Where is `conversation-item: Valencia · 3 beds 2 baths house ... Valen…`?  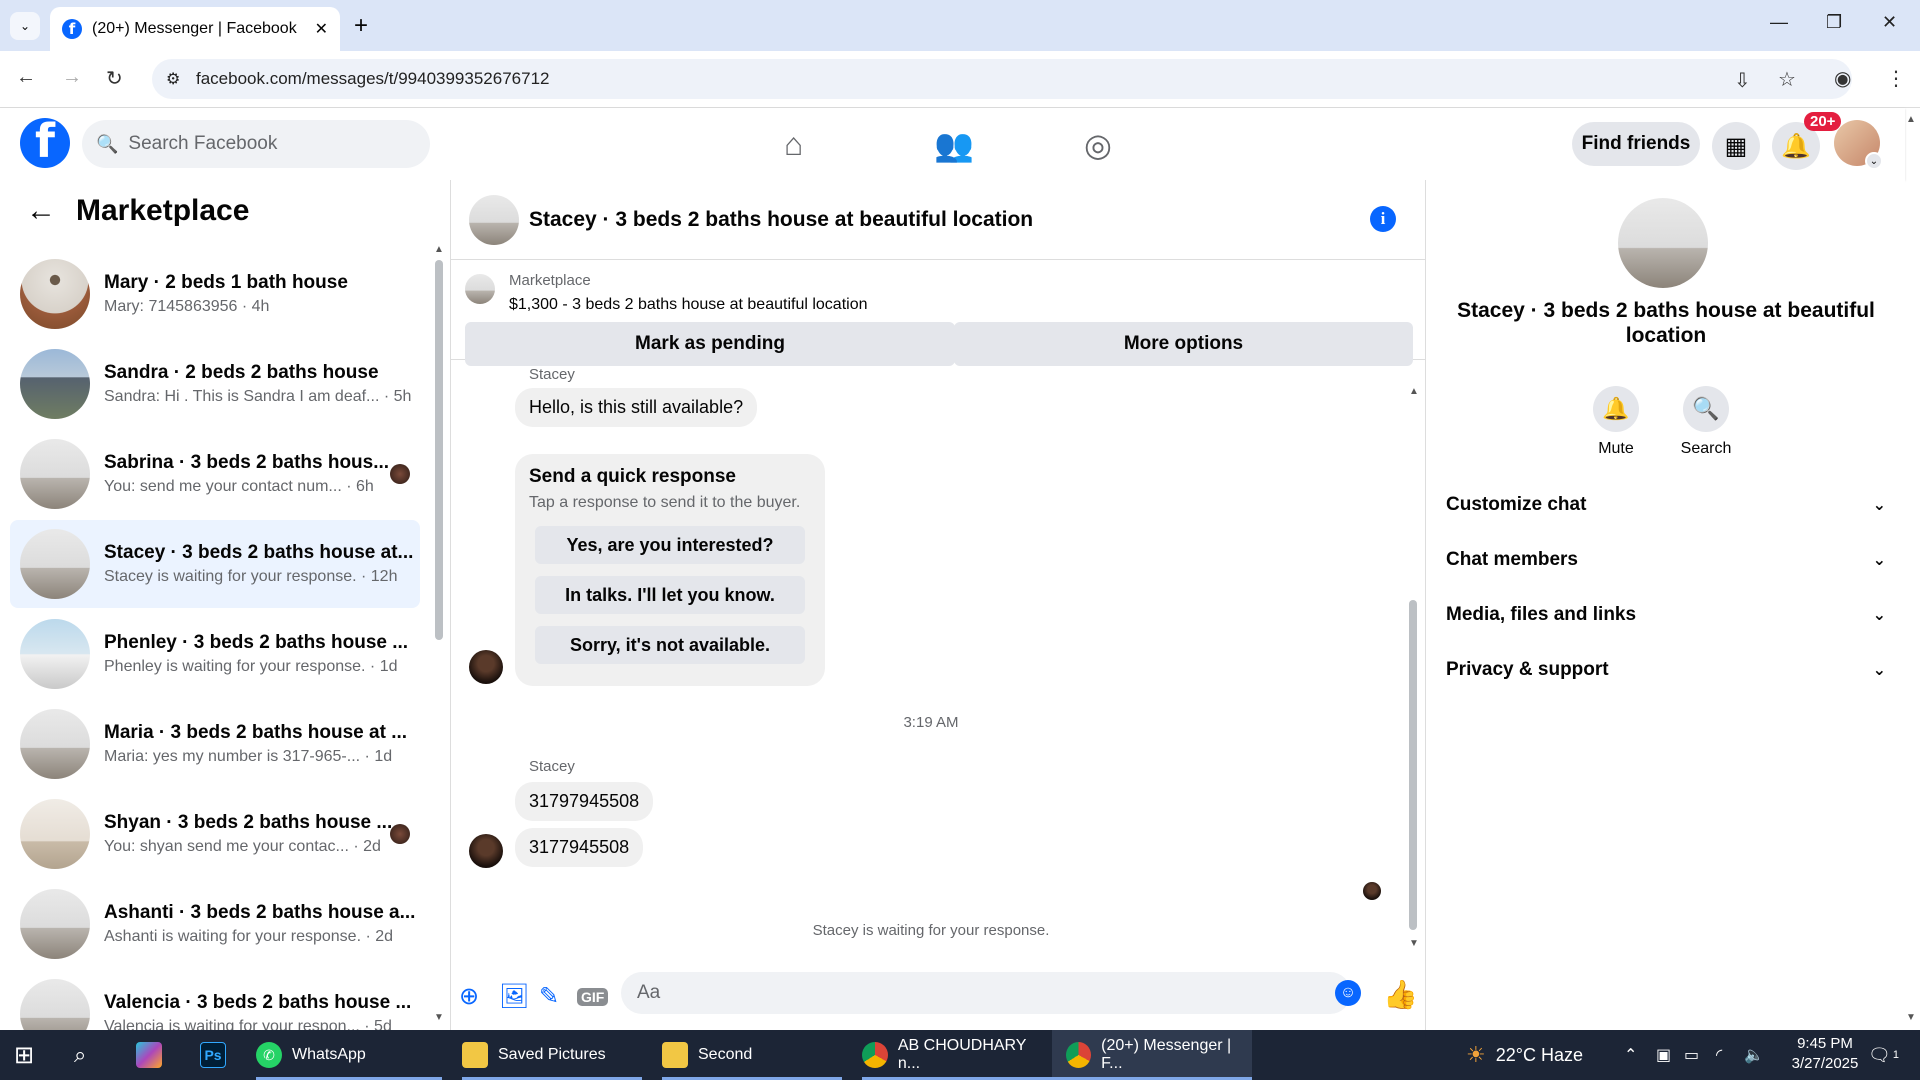 conversation-item: Valencia · 3 beds 2 baths house ... Valen… is located at coordinates (215, 1000).